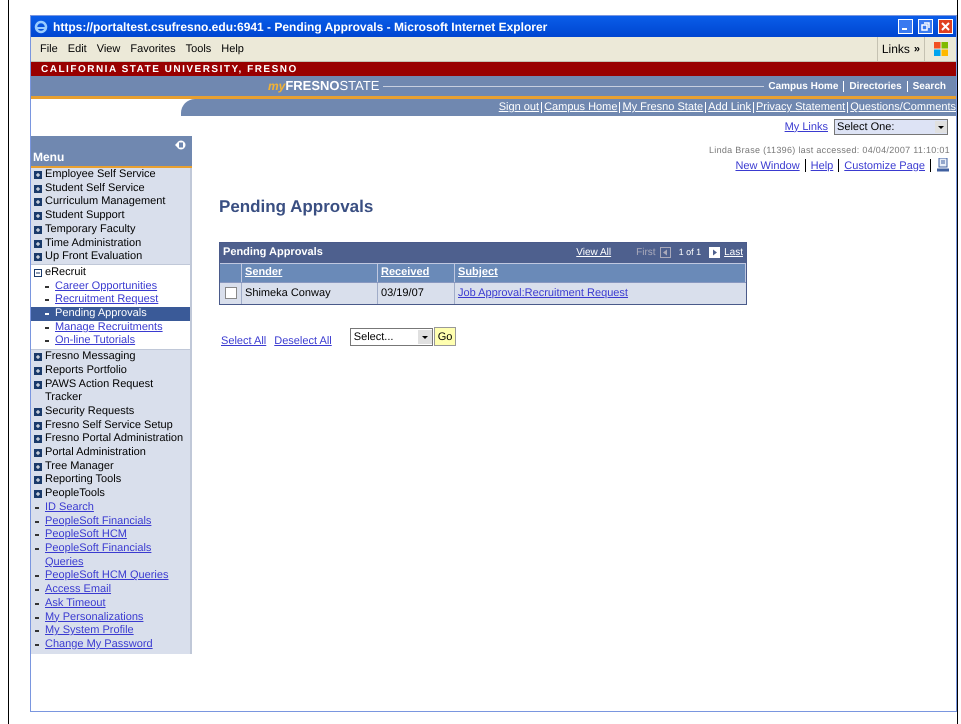 This screenshot has height=724, width=961. I want to click on page-link: New Window, so click(767, 166).